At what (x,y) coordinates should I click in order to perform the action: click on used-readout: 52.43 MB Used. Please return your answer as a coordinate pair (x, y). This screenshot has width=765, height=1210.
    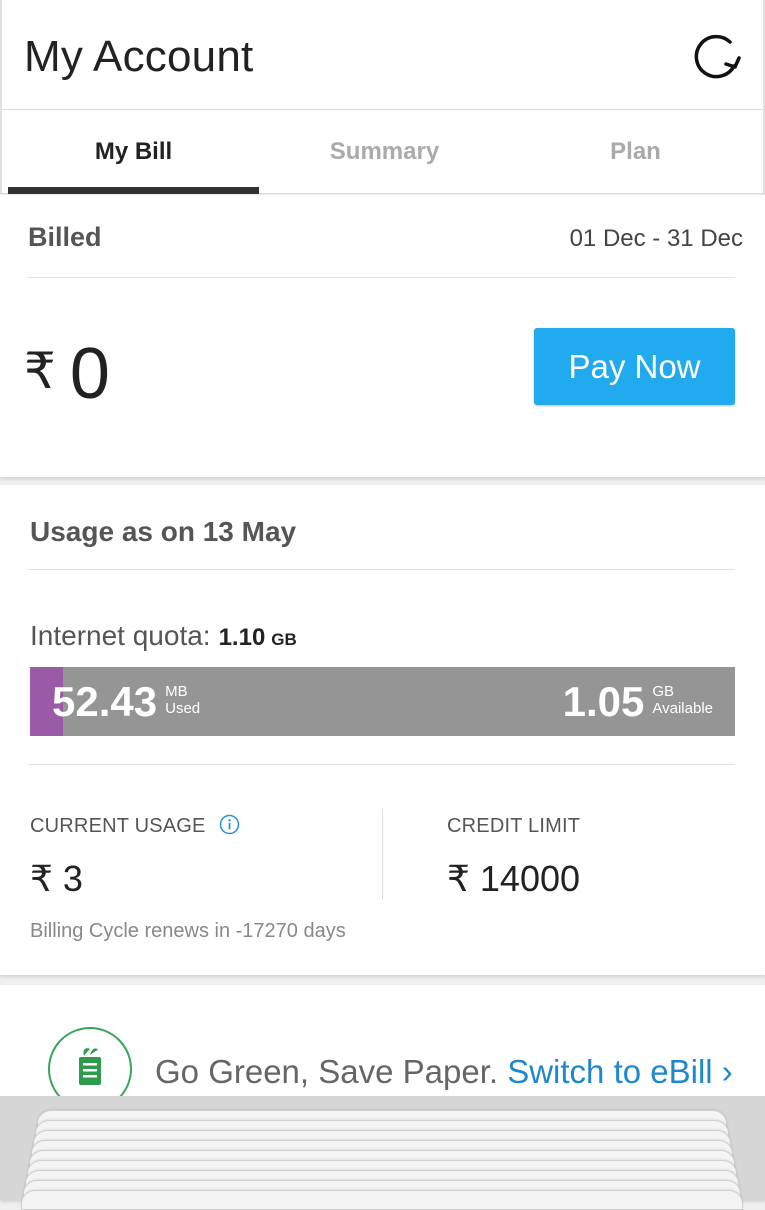
    Looking at the image, I should click on (126, 702).